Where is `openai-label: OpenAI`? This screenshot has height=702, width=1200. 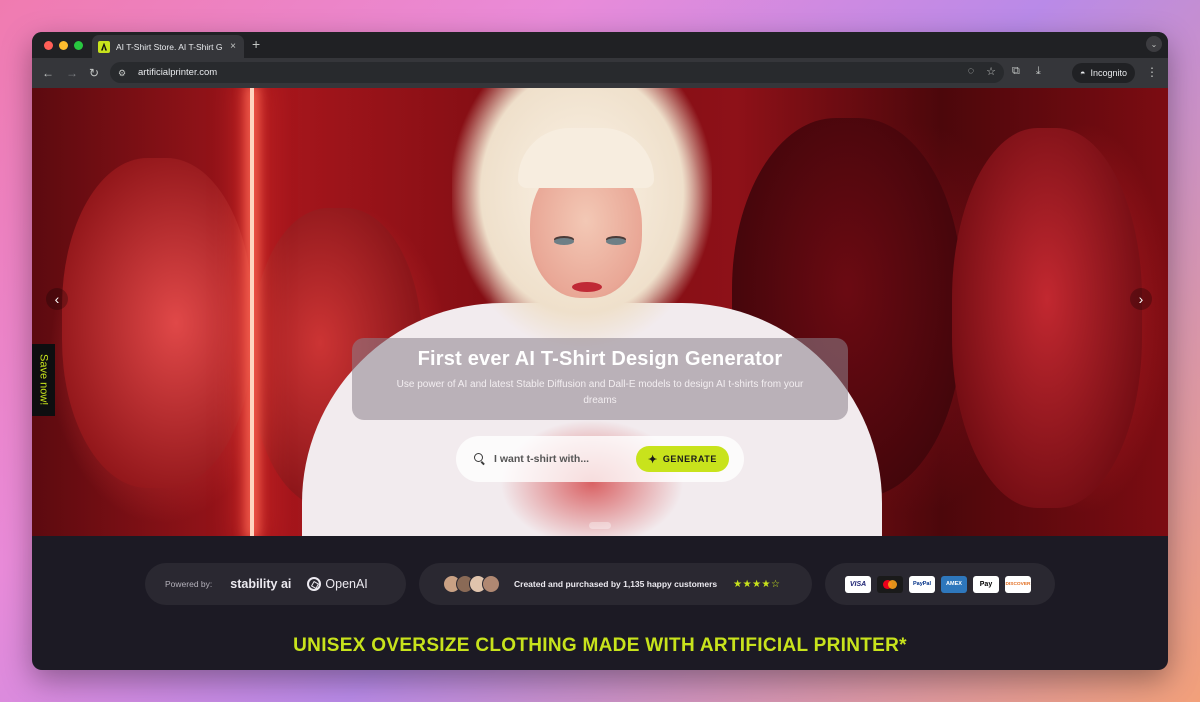 openai-label: OpenAI is located at coordinates (346, 584).